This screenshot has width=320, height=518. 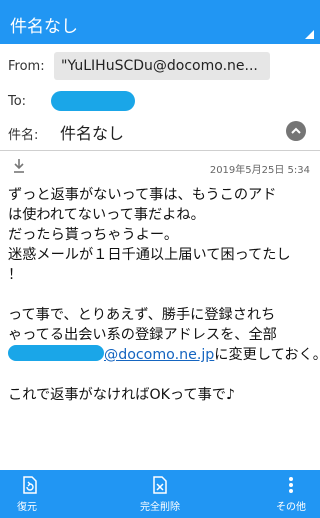 What do you see at coordinates (291, 485) in the screenshot?
I see `more-vertical-icon` at bounding box center [291, 485].